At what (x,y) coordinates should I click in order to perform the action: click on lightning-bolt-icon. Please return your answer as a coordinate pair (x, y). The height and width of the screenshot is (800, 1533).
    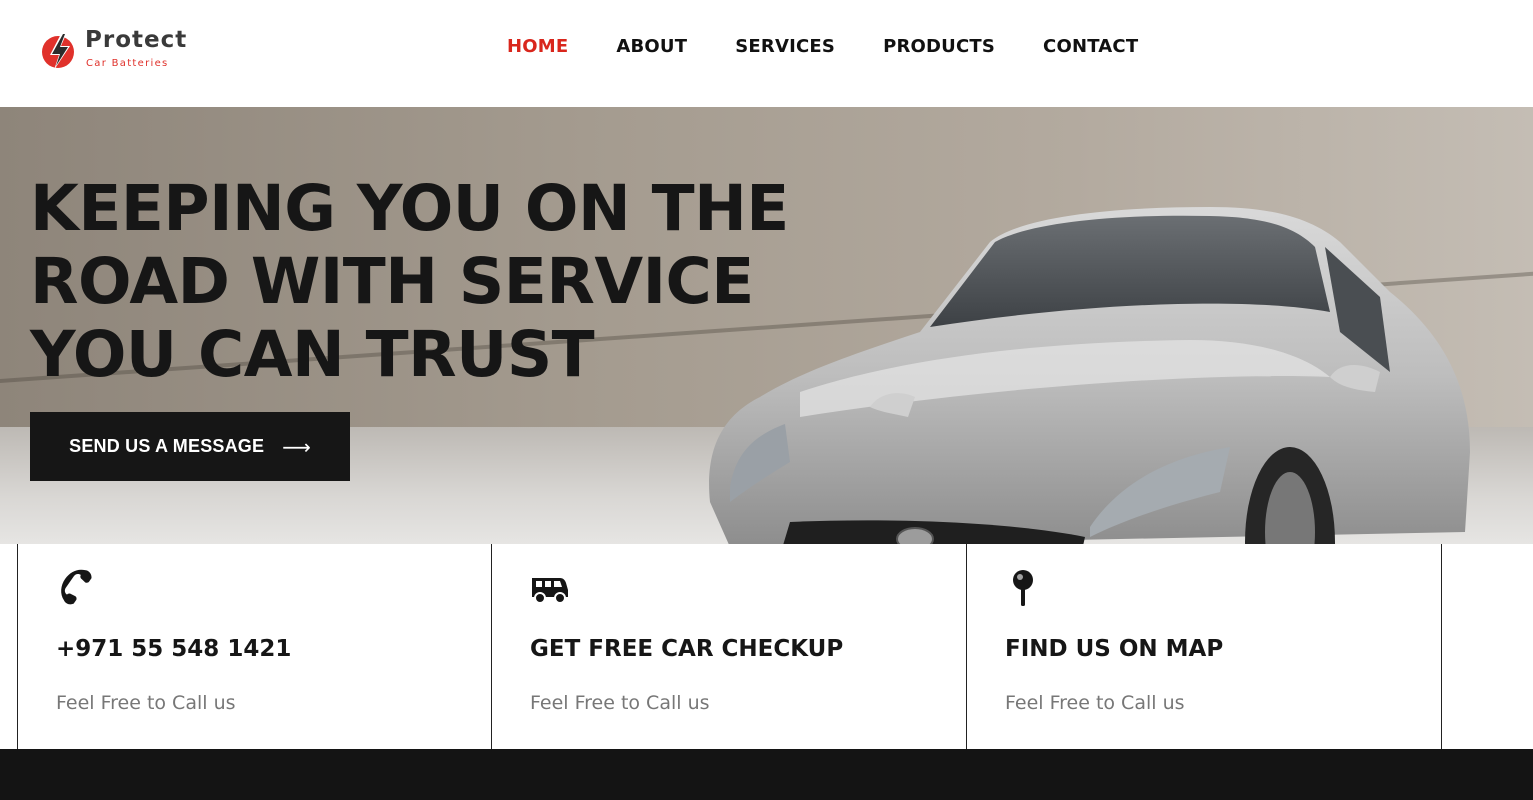
    Looking at the image, I should click on (58, 51).